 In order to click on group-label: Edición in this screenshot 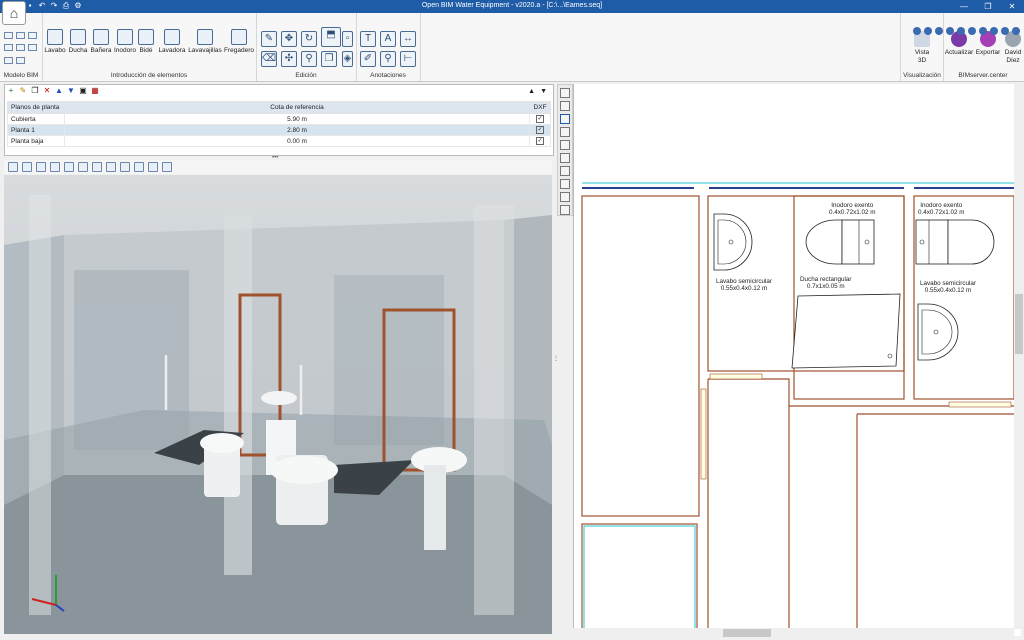, I will do `click(306, 75)`.